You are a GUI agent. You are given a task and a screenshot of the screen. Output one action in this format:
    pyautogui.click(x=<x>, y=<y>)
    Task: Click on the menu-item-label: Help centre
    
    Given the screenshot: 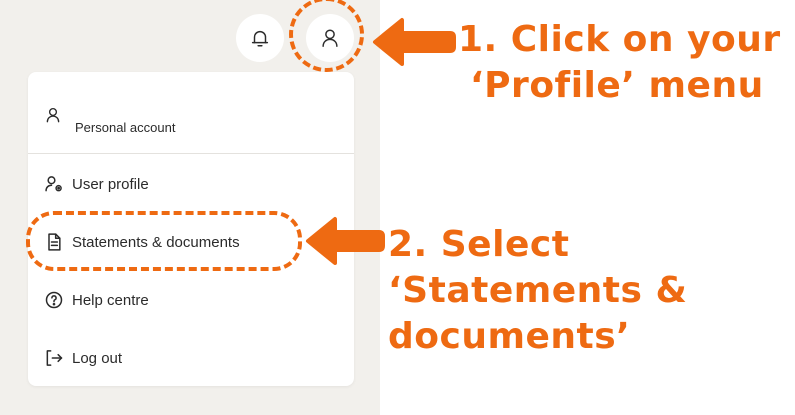 What is the action you would take?
    pyautogui.click(x=110, y=300)
    